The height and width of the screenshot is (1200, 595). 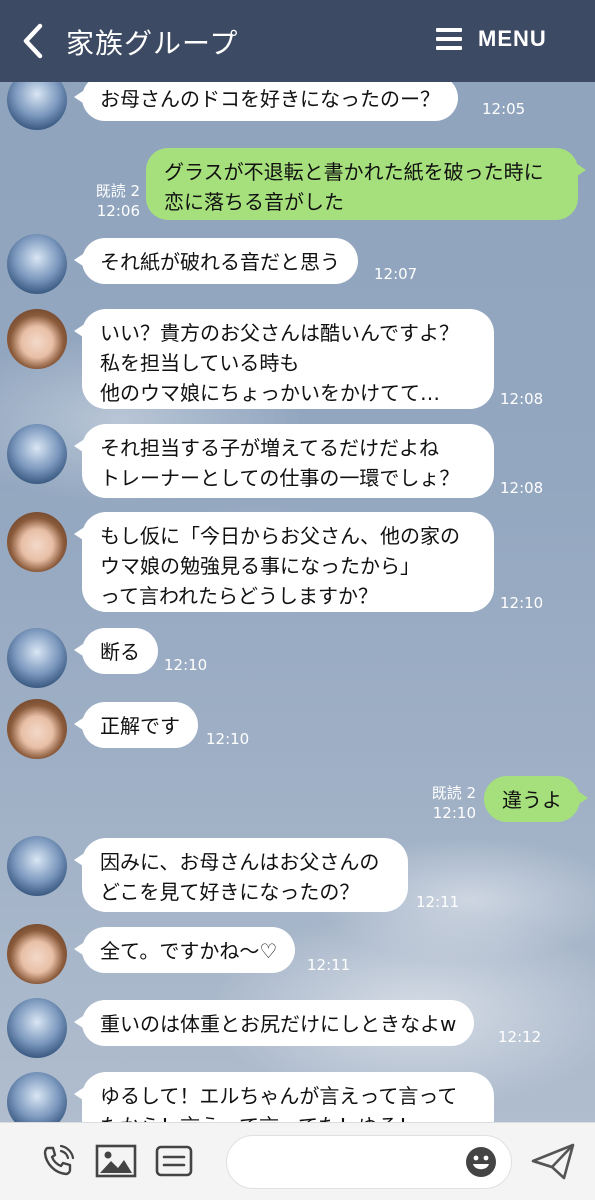 I want to click on smiley-icon, so click(x=481, y=1162).